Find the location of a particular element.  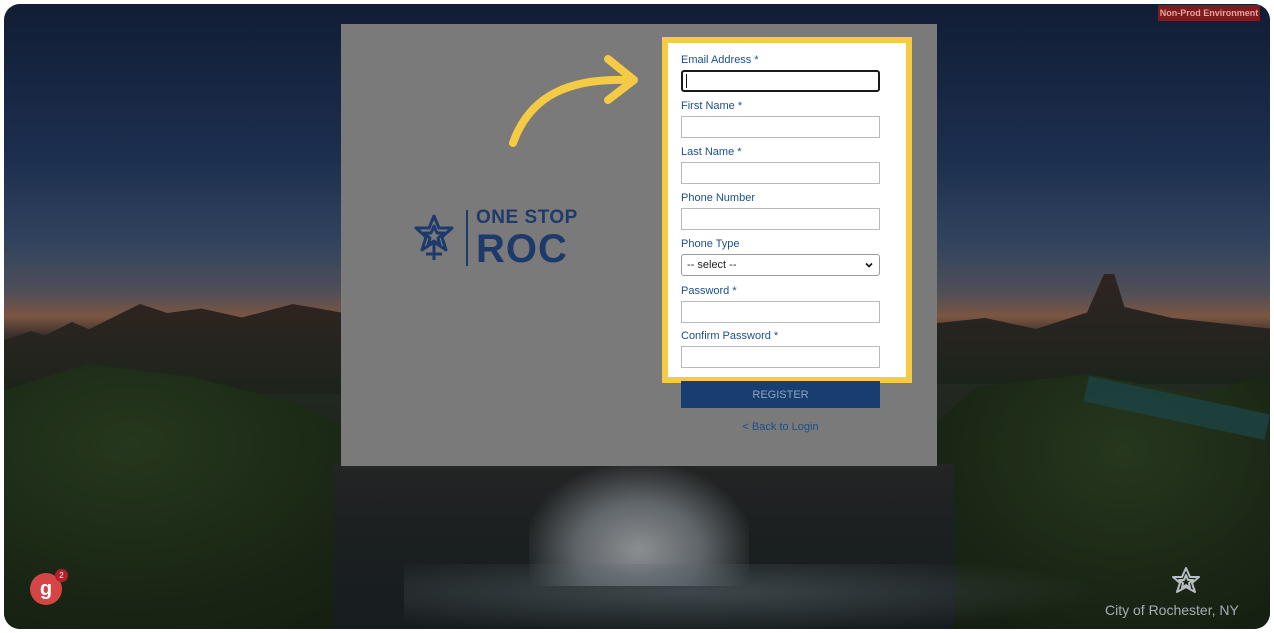

one-stop-roc-logo: ONE STOP ROC is located at coordinates (500, 238).